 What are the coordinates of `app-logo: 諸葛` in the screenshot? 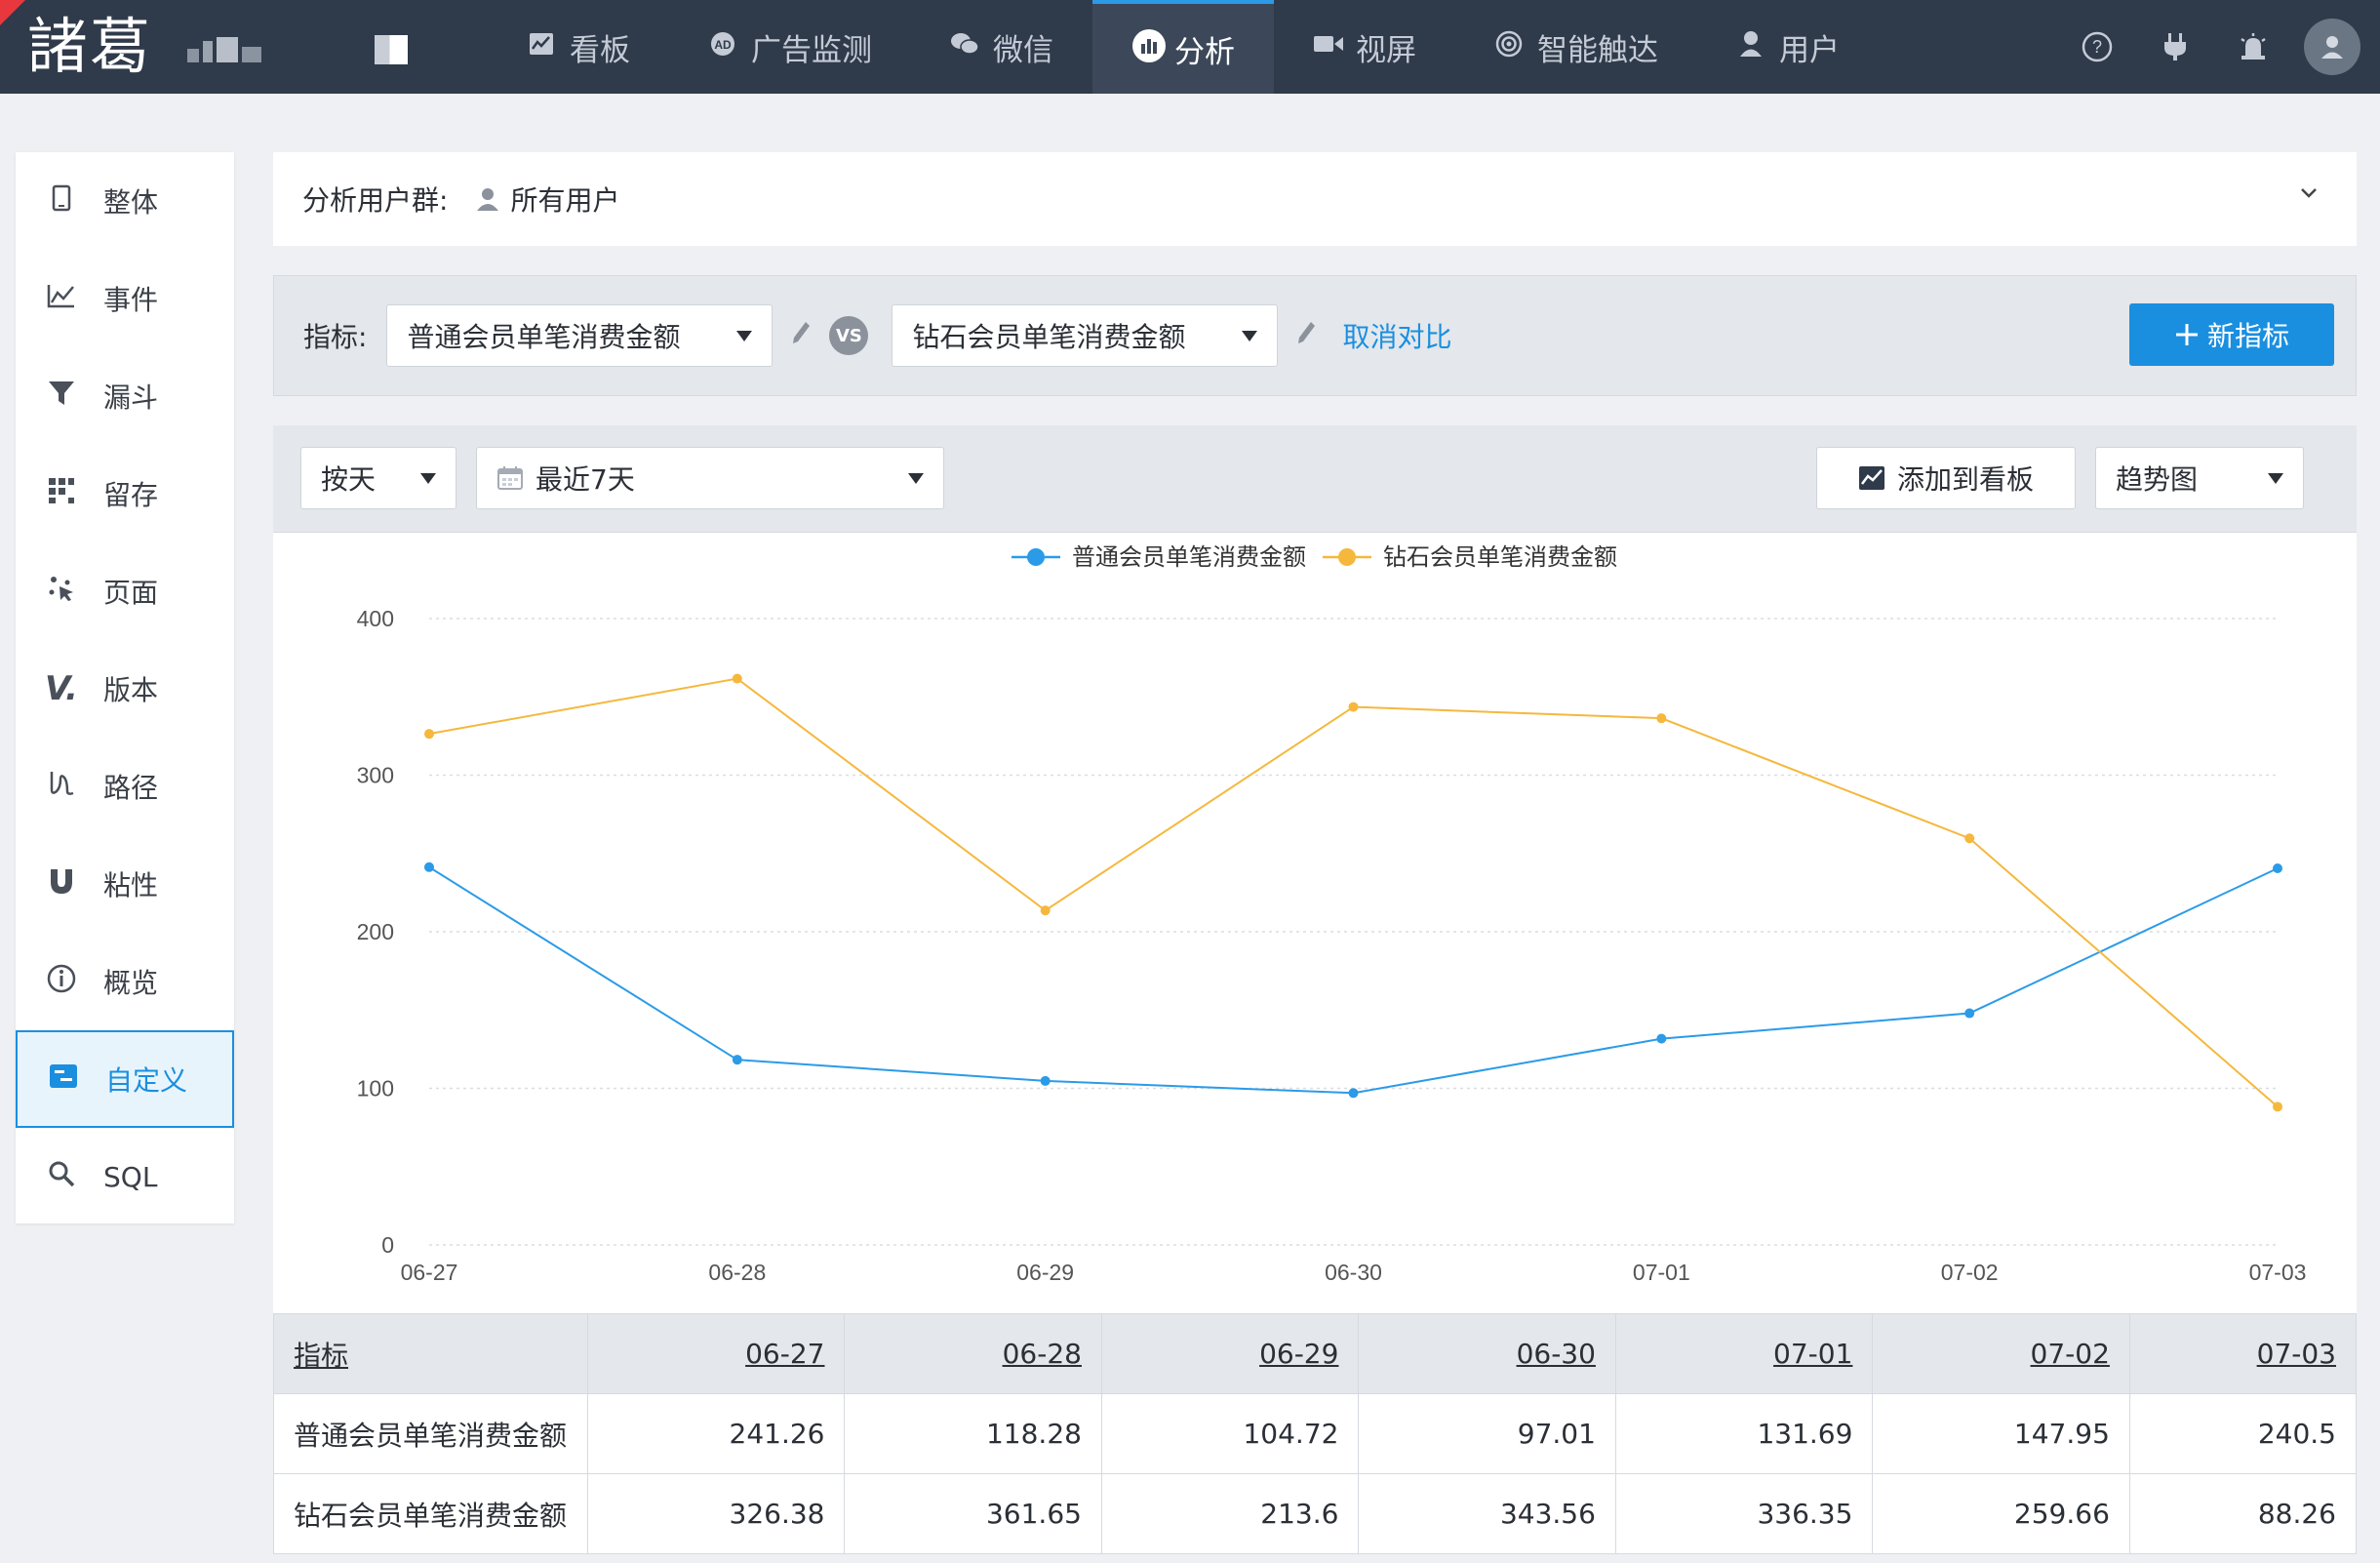 It's located at (90, 47).